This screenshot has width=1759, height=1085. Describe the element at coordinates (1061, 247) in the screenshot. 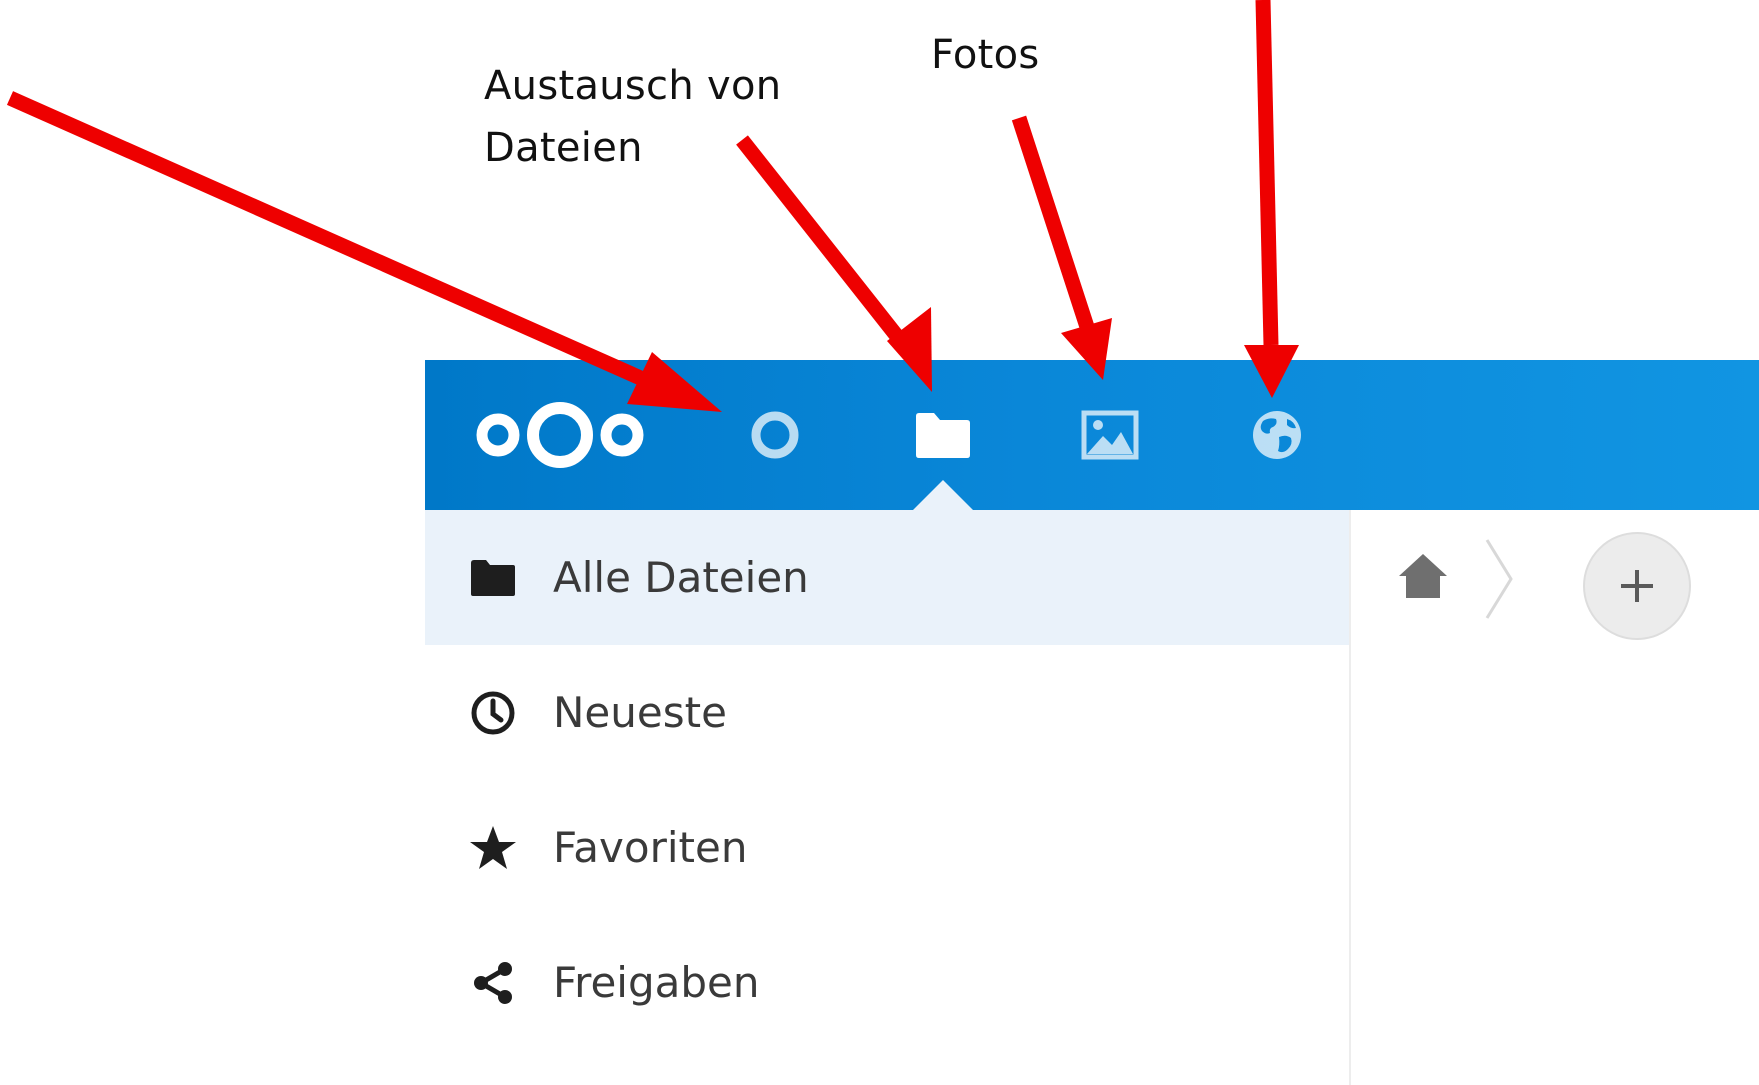

I see `arrow-to-photos` at that location.